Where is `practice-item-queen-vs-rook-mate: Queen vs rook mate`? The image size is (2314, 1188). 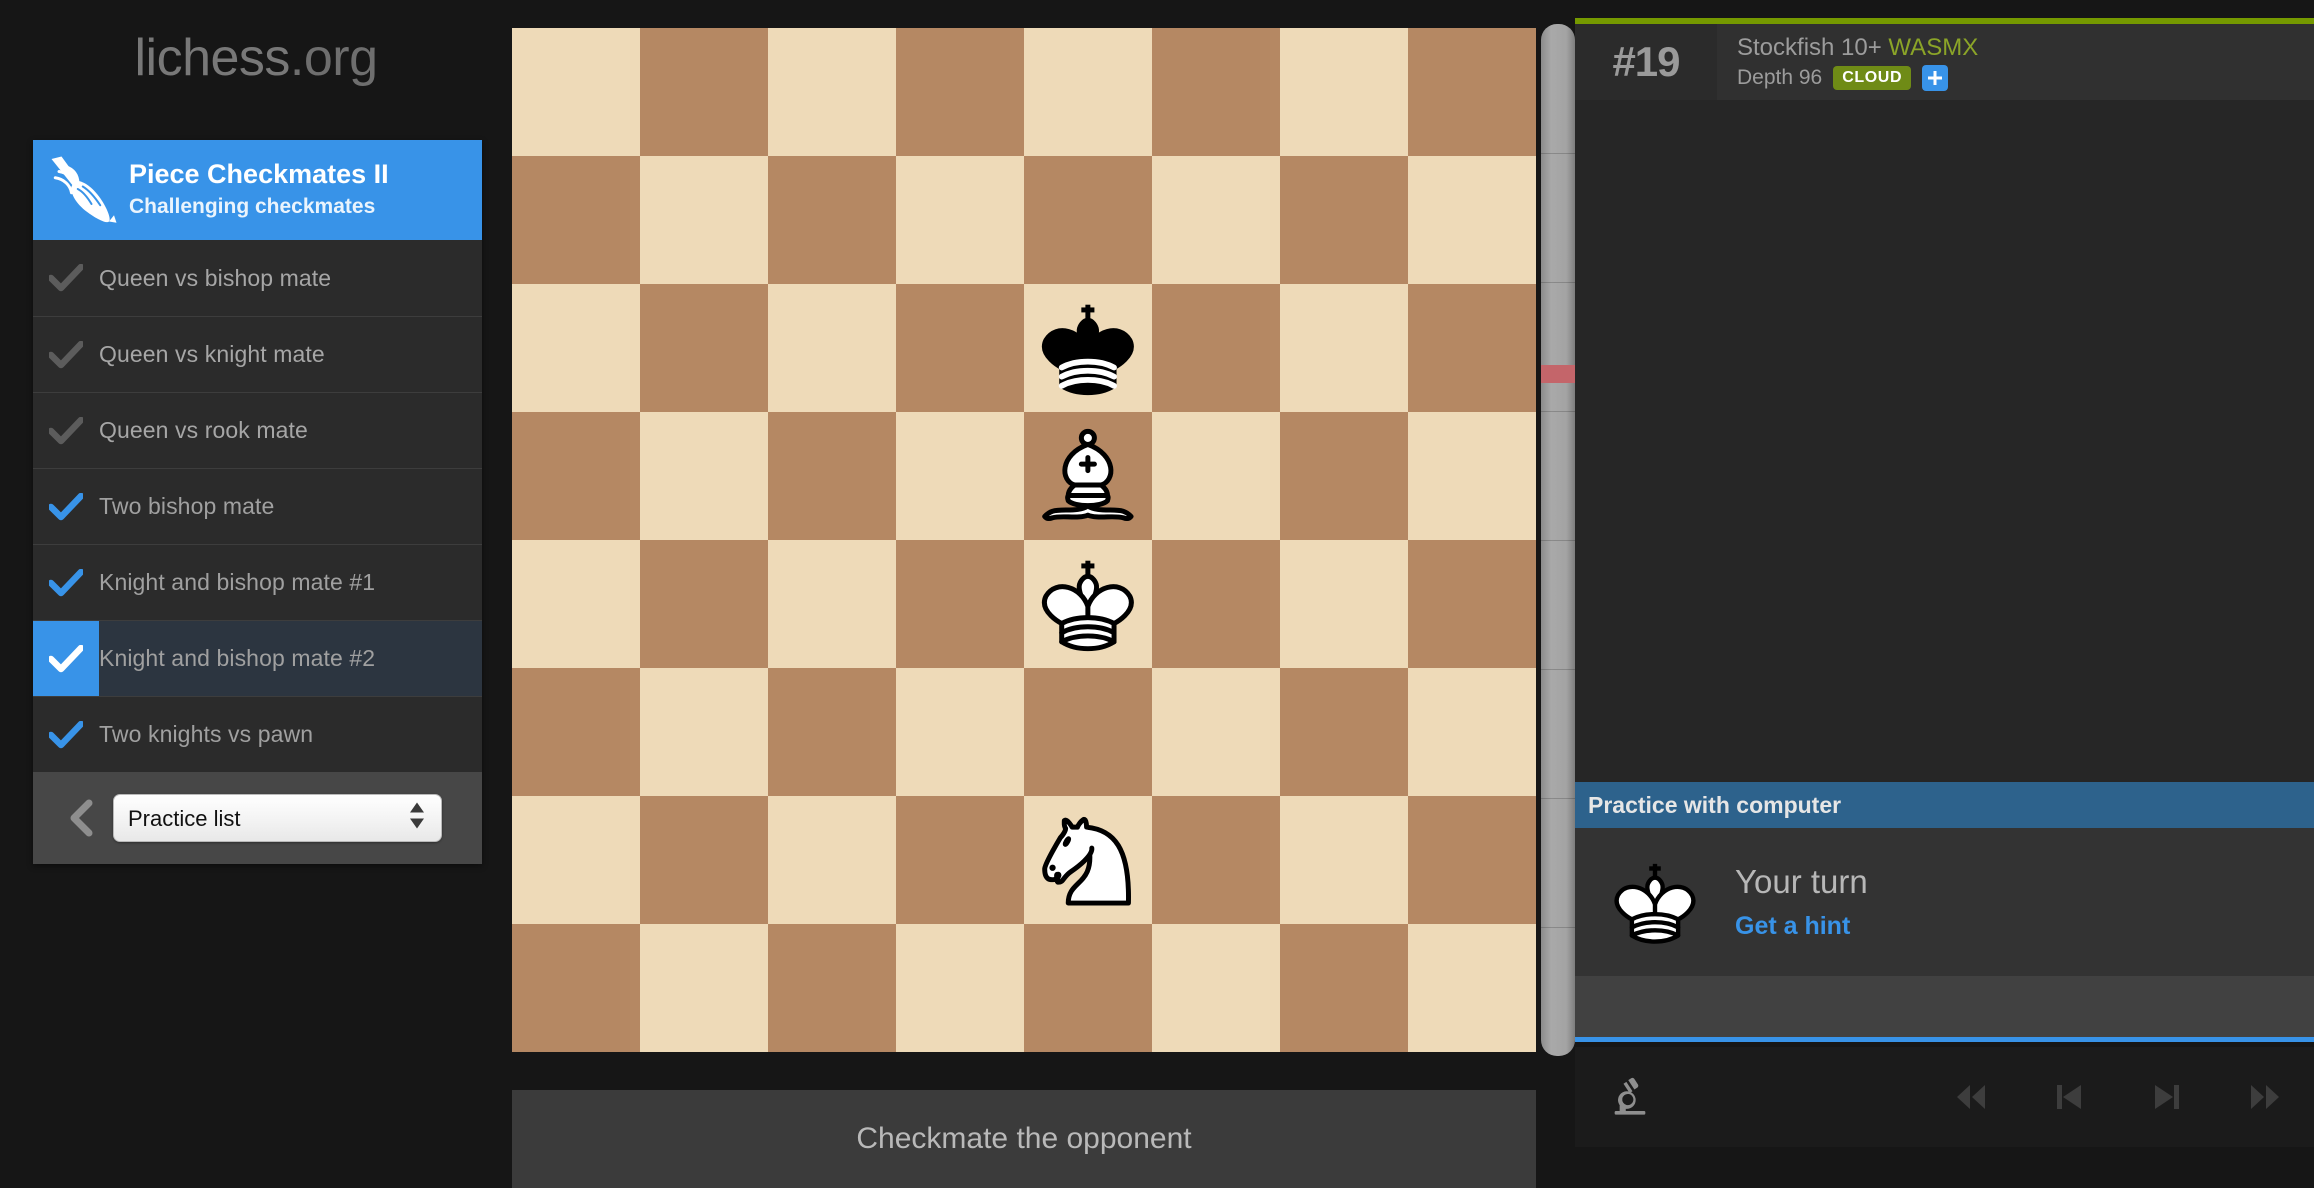 practice-item-queen-vs-rook-mate: Queen vs rook mate is located at coordinates (257, 430).